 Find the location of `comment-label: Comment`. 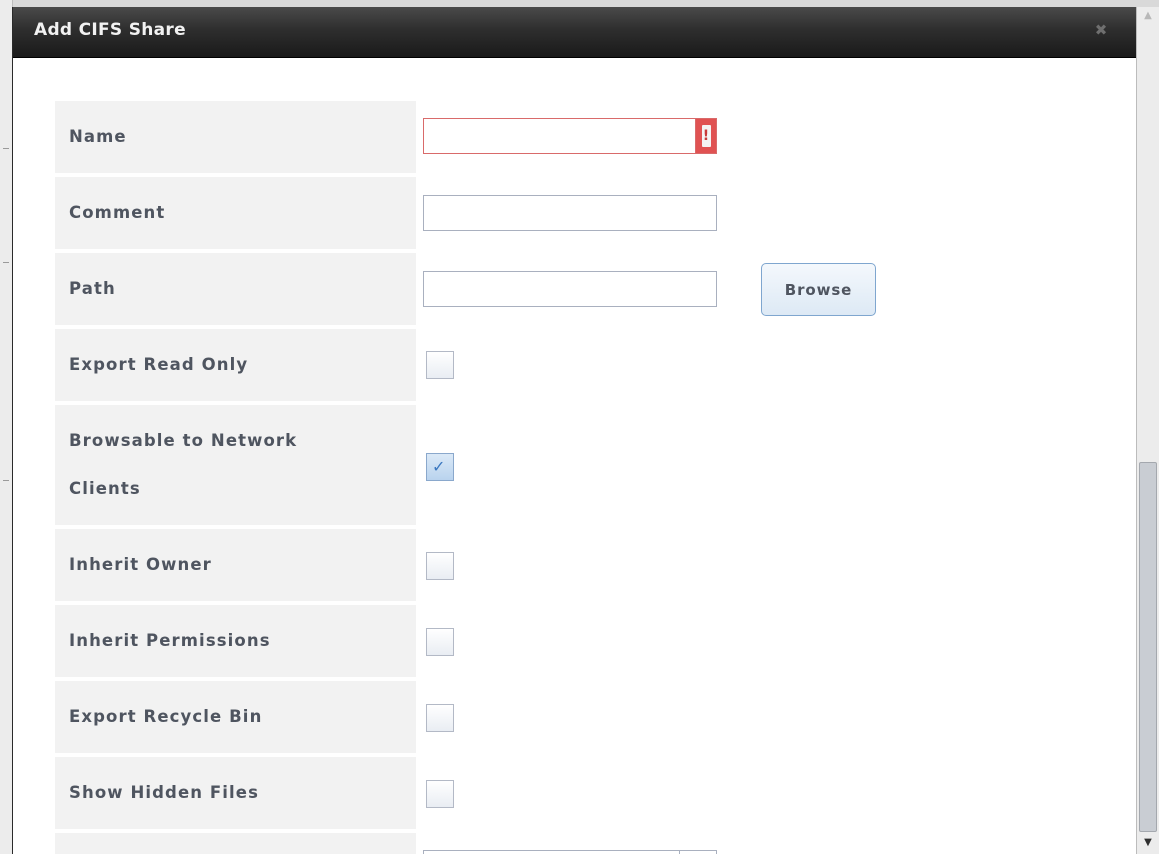

comment-label: Comment is located at coordinates (117, 212).